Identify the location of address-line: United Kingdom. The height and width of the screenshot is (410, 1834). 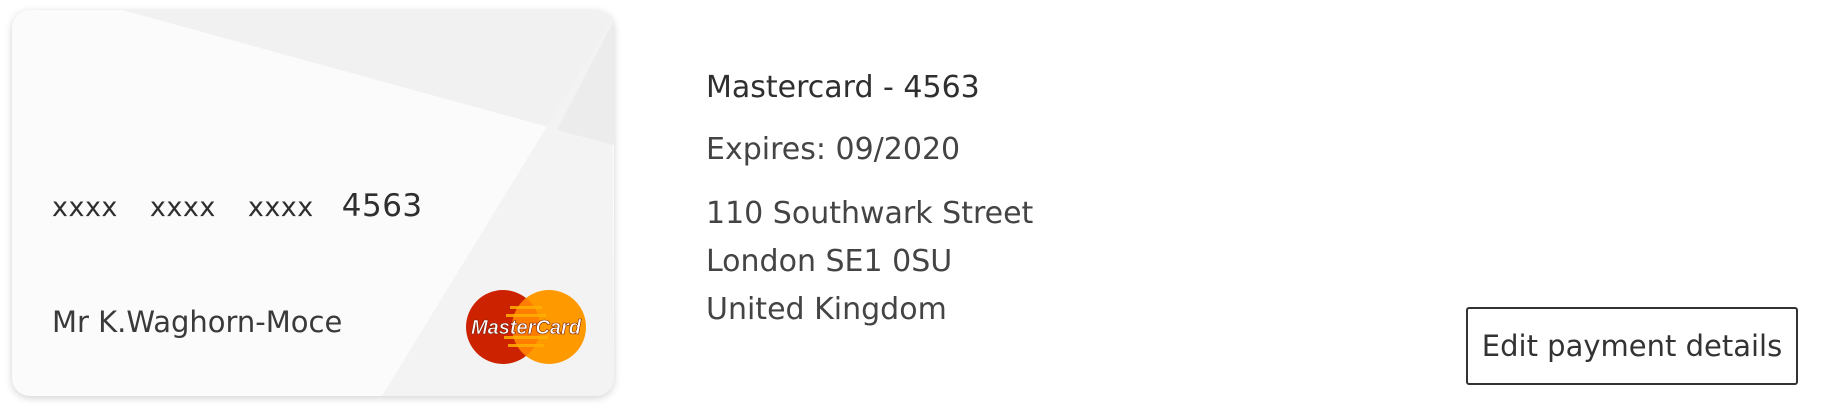
(826, 309).